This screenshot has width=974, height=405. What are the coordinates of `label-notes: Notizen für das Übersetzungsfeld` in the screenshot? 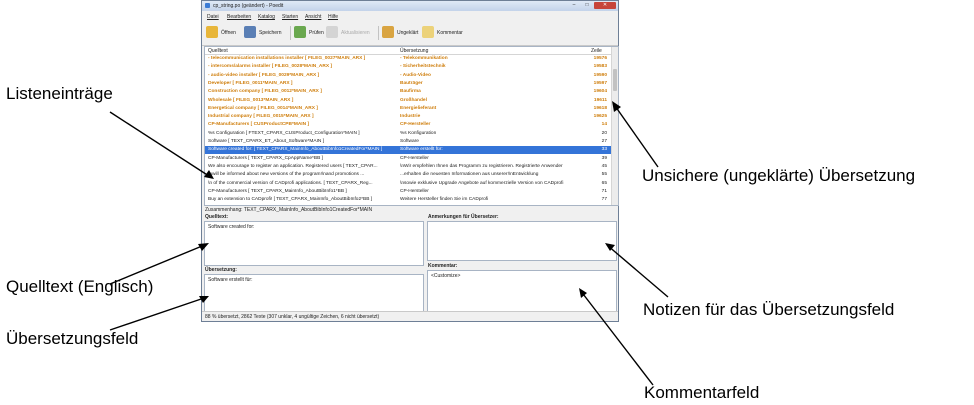 It's located at (769, 309).